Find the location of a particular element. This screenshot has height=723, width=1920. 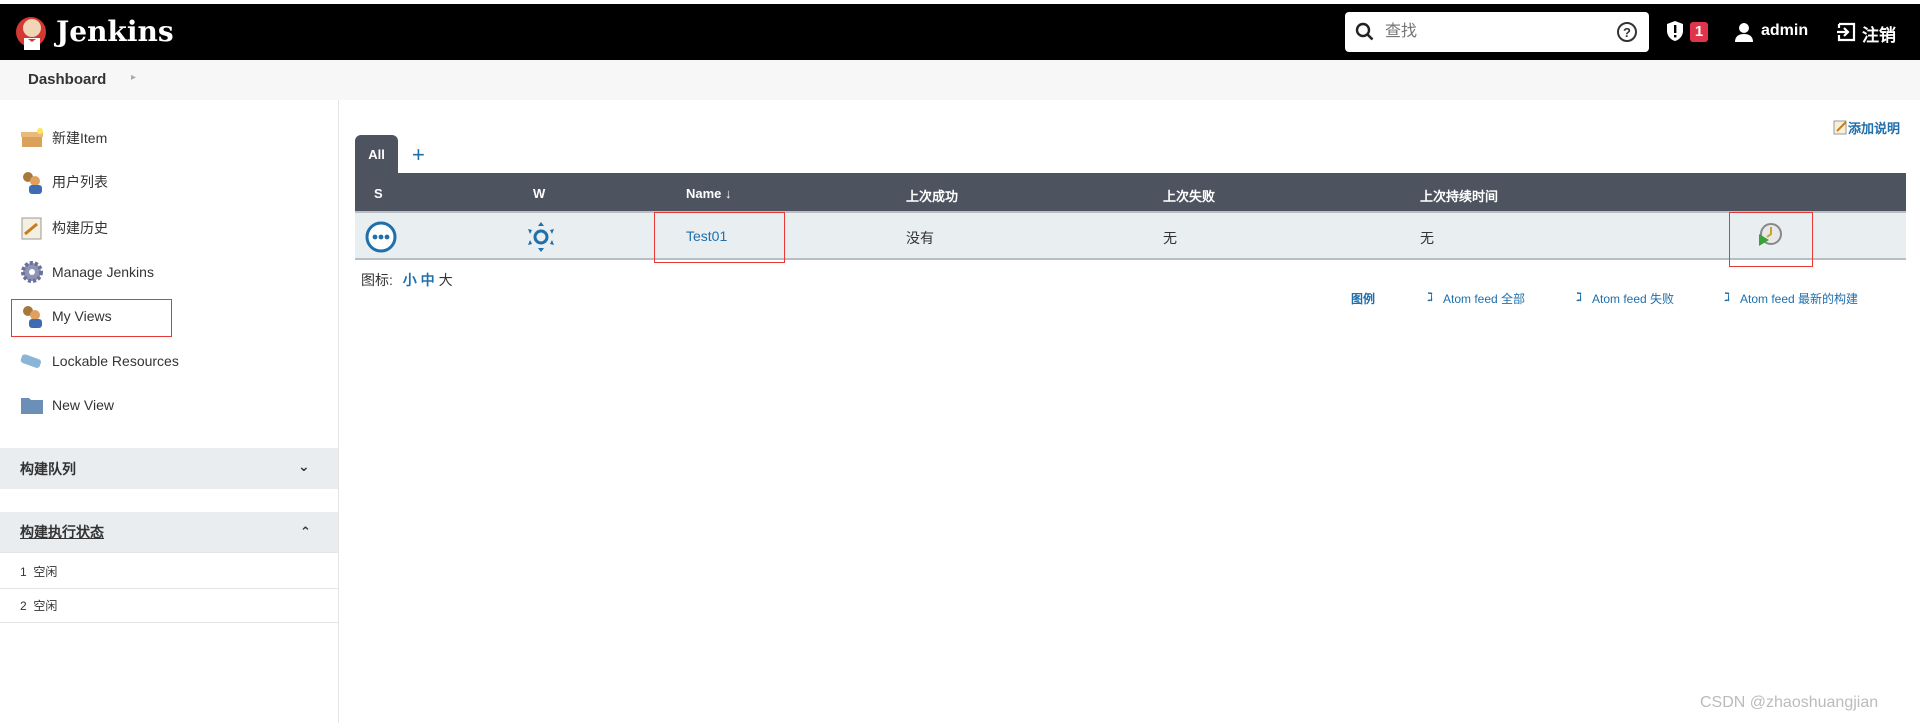

last-failure: 无 is located at coordinates (1170, 238).